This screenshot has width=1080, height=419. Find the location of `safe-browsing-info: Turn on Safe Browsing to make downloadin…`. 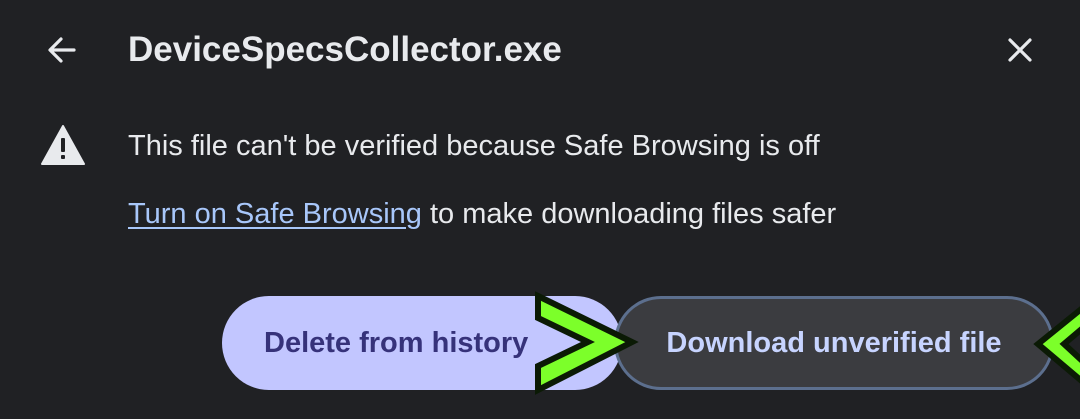

safe-browsing-info: Turn on Safe Browsing to make downloadin… is located at coordinates (482, 214).